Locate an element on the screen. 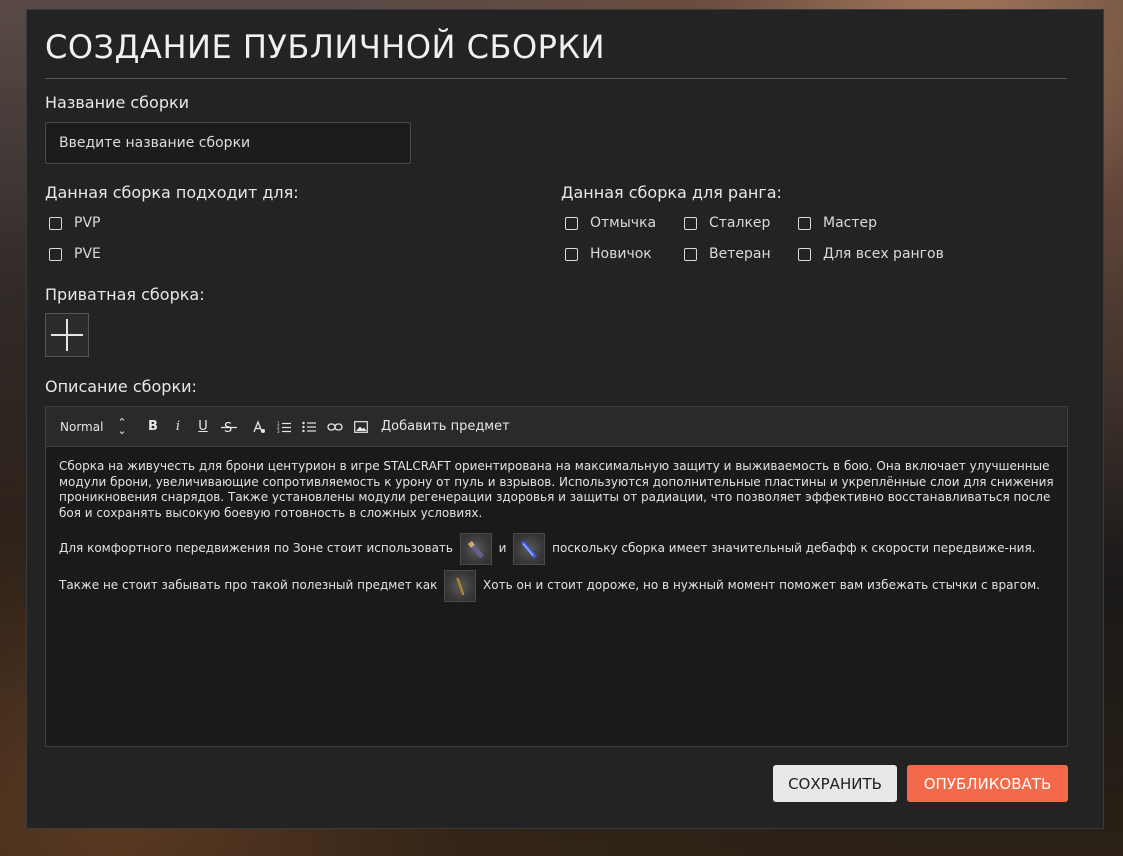  checkbox-pvp: PVP is located at coordinates (74, 223).